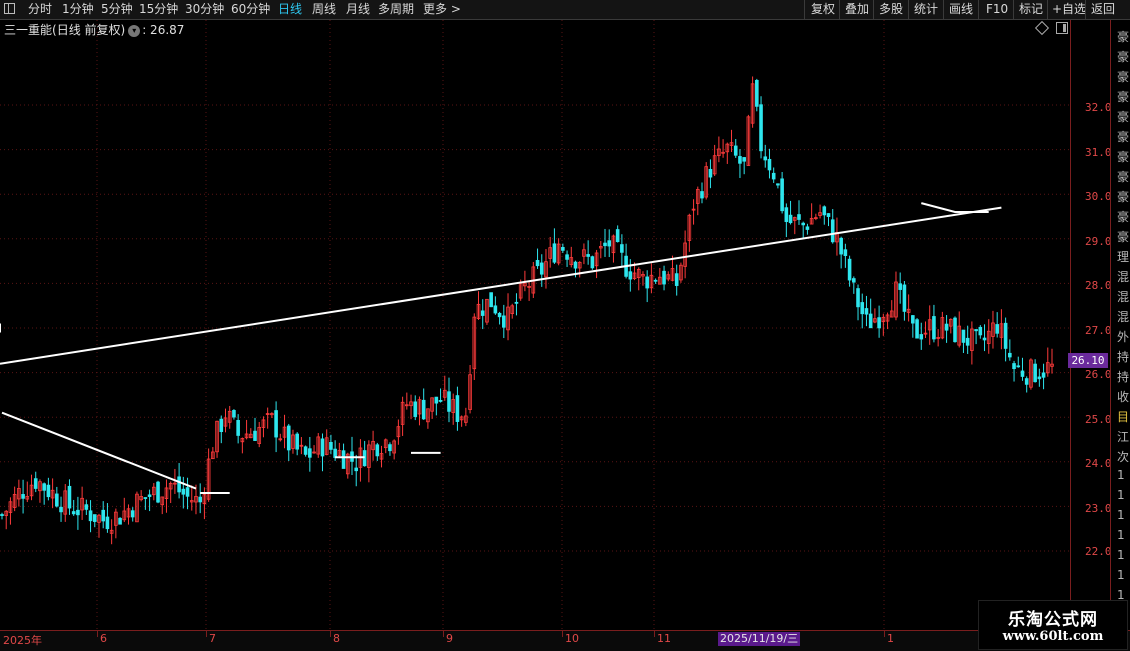  What do you see at coordinates (1031, 9) in the screenshot?
I see `mark-button: 标记` at bounding box center [1031, 9].